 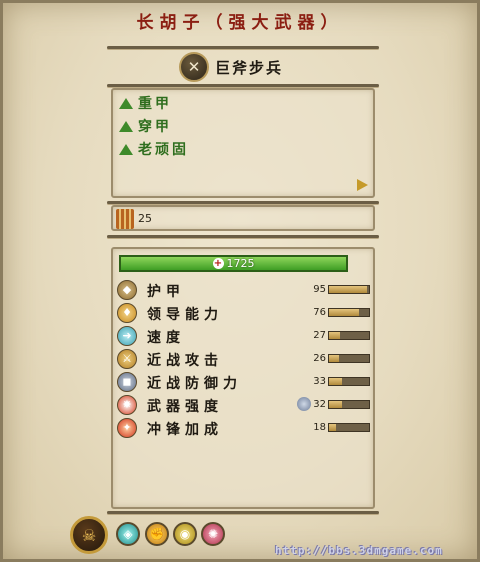 I want to click on ability-eye-icon: ◉, so click(x=185, y=534).